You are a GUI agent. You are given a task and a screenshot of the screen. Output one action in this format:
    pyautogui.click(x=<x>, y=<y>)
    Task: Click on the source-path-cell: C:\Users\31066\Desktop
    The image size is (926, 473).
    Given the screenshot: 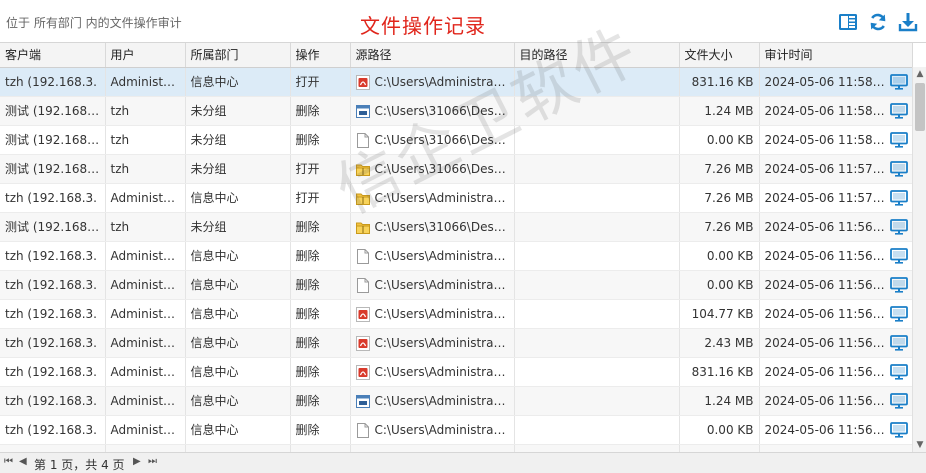 What is the action you would take?
    pyautogui.click(x=432, y=111)
    